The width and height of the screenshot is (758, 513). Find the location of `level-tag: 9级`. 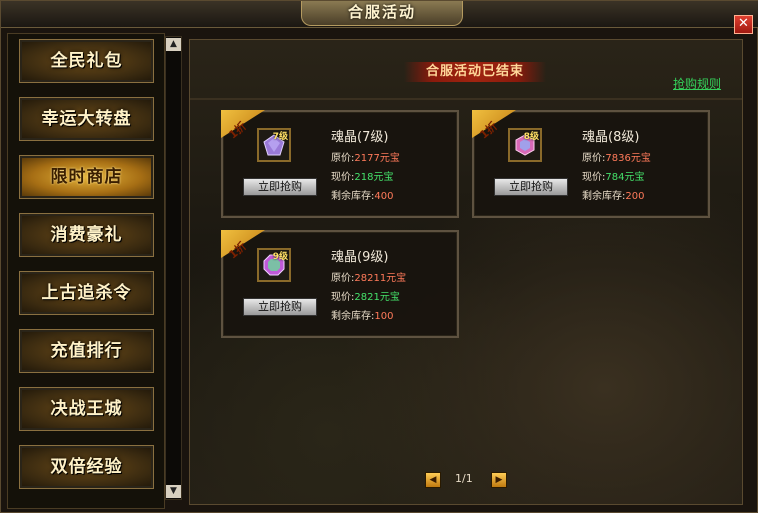

level-tag: 9级 is located at coordinates (280, 257).